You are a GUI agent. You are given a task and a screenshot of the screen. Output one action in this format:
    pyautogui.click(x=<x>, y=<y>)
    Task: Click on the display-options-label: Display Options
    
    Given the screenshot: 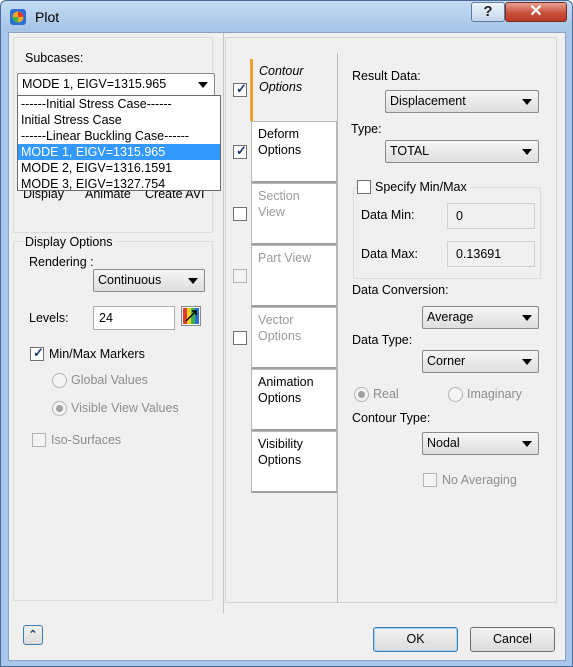 What is the action you would take?
    pyautogui.click(x=69, y=242)
    